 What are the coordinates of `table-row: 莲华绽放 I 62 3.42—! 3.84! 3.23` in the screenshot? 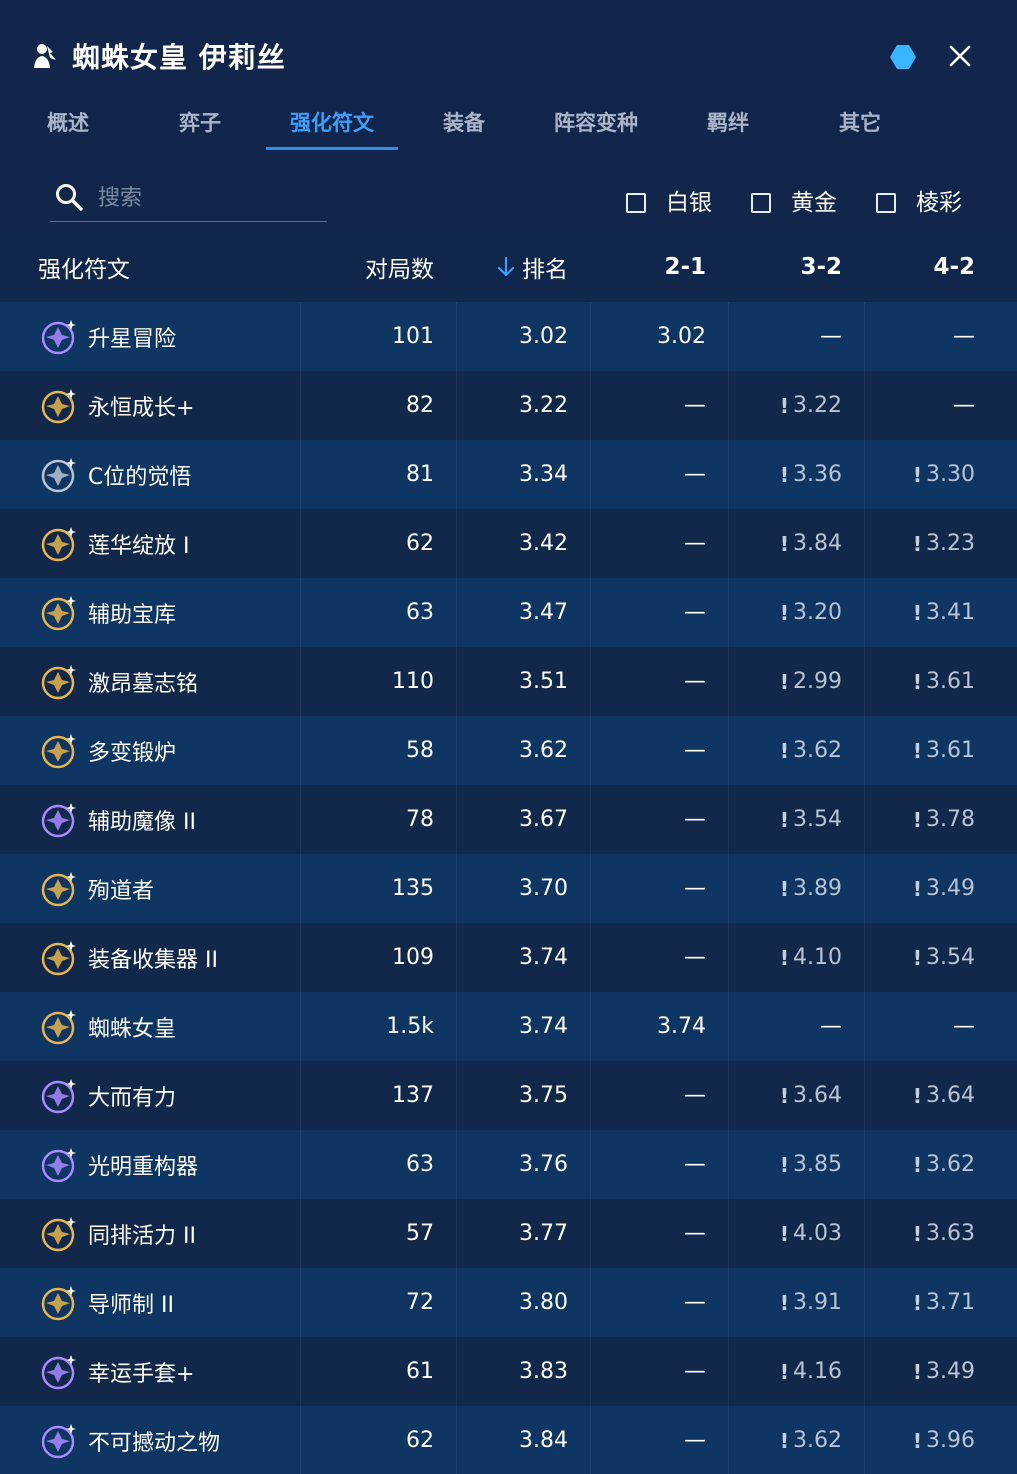 It's located at (508, 543).